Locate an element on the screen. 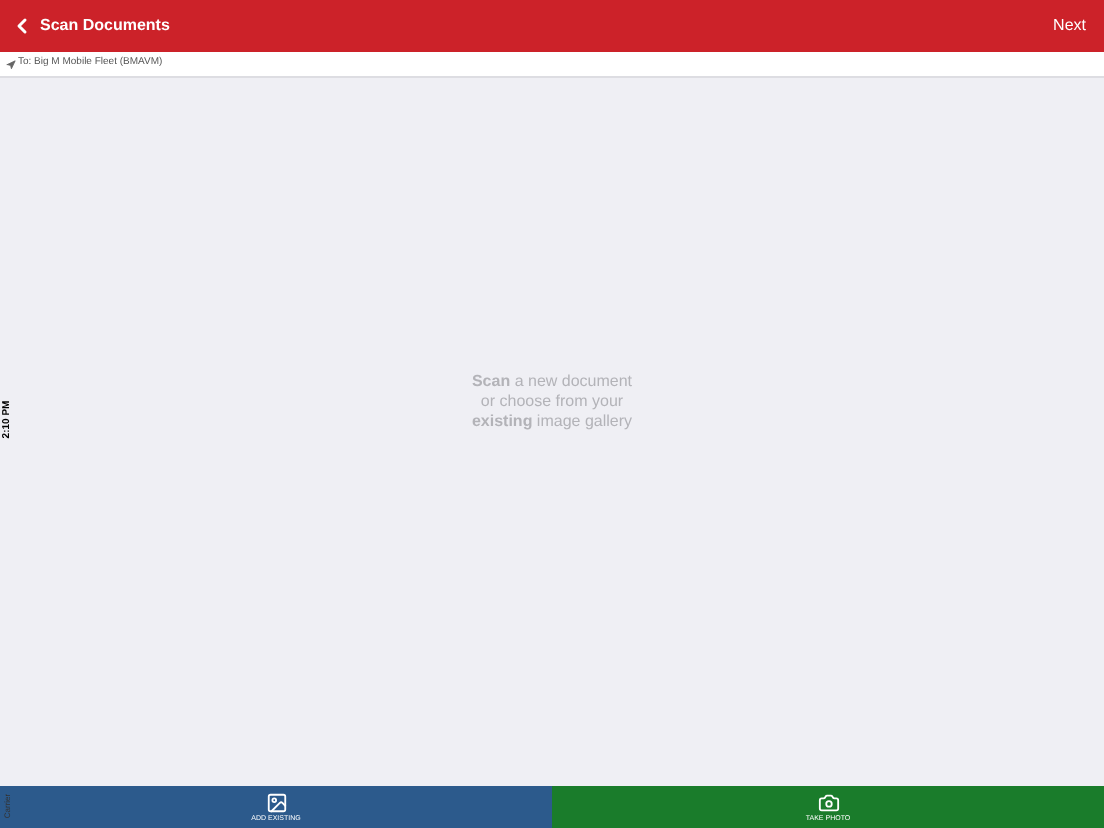  empty-state-message: Scan a new document or choose from your existing image gallery is located at coordinates (552, 402).